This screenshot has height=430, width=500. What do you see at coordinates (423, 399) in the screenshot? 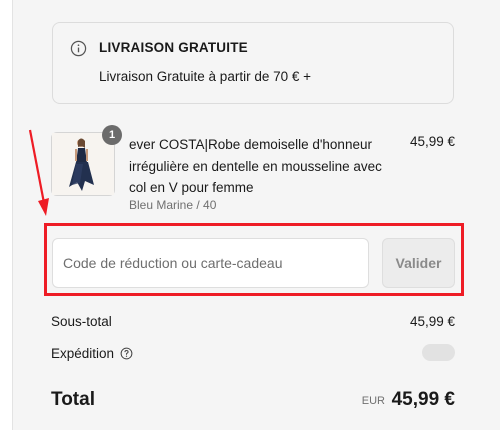
I see `total-value: 45,99 €` at bounding box center [423, 399].